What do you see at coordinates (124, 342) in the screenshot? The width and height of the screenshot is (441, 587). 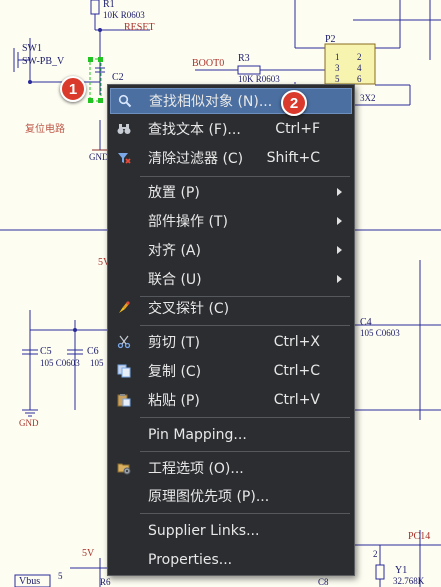 I see `scissors-icon` at bounding box center [124, 342].